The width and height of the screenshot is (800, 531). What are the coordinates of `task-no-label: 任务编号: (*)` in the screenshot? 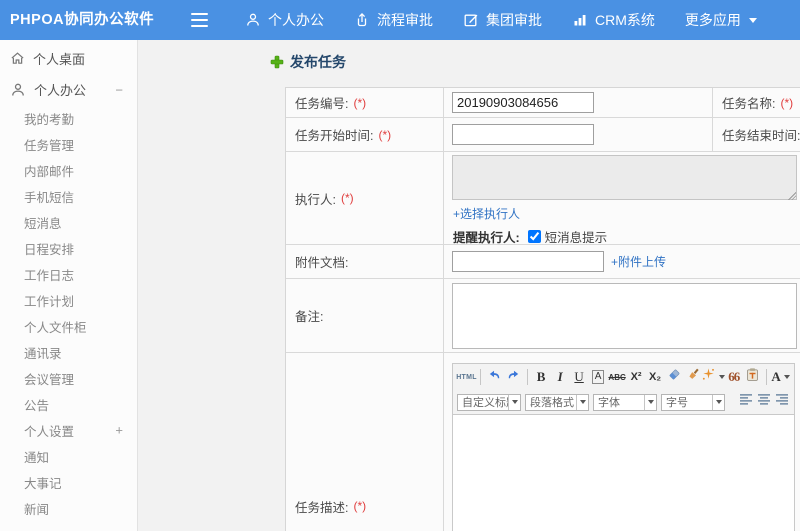 It's located at (365, 102).